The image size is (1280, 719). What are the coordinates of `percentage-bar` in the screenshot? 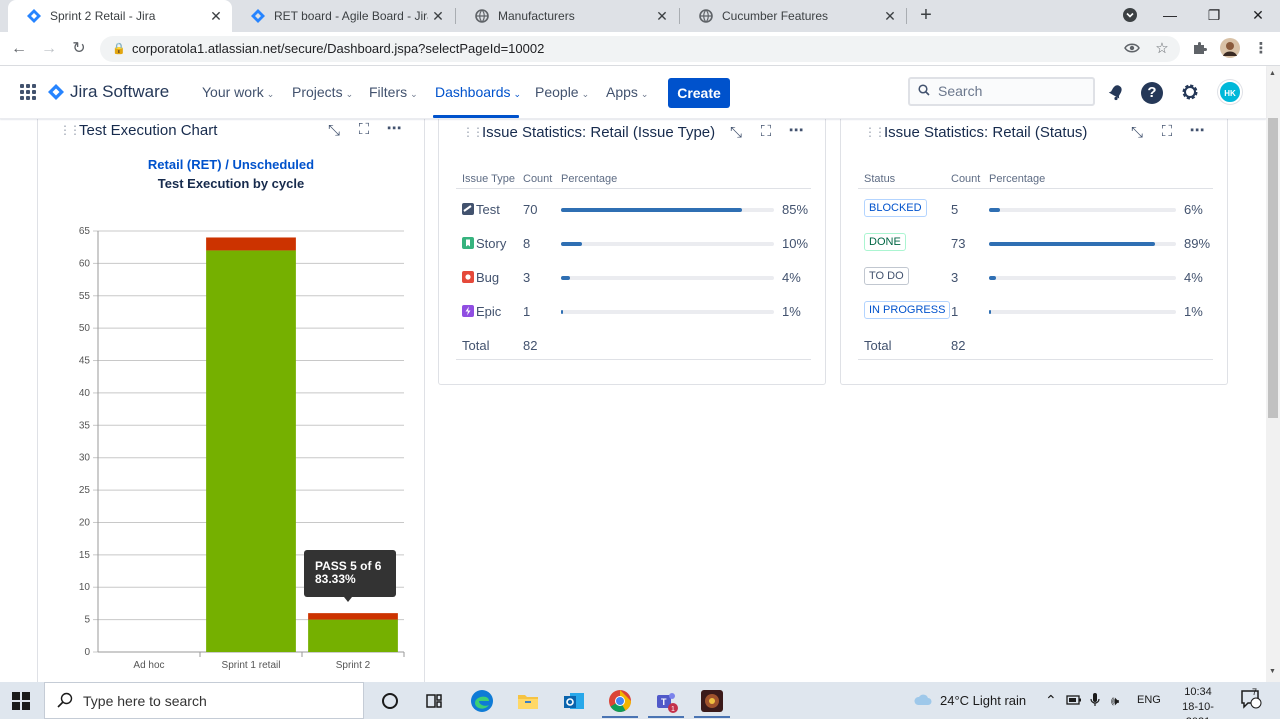 It's located at (667, 312).